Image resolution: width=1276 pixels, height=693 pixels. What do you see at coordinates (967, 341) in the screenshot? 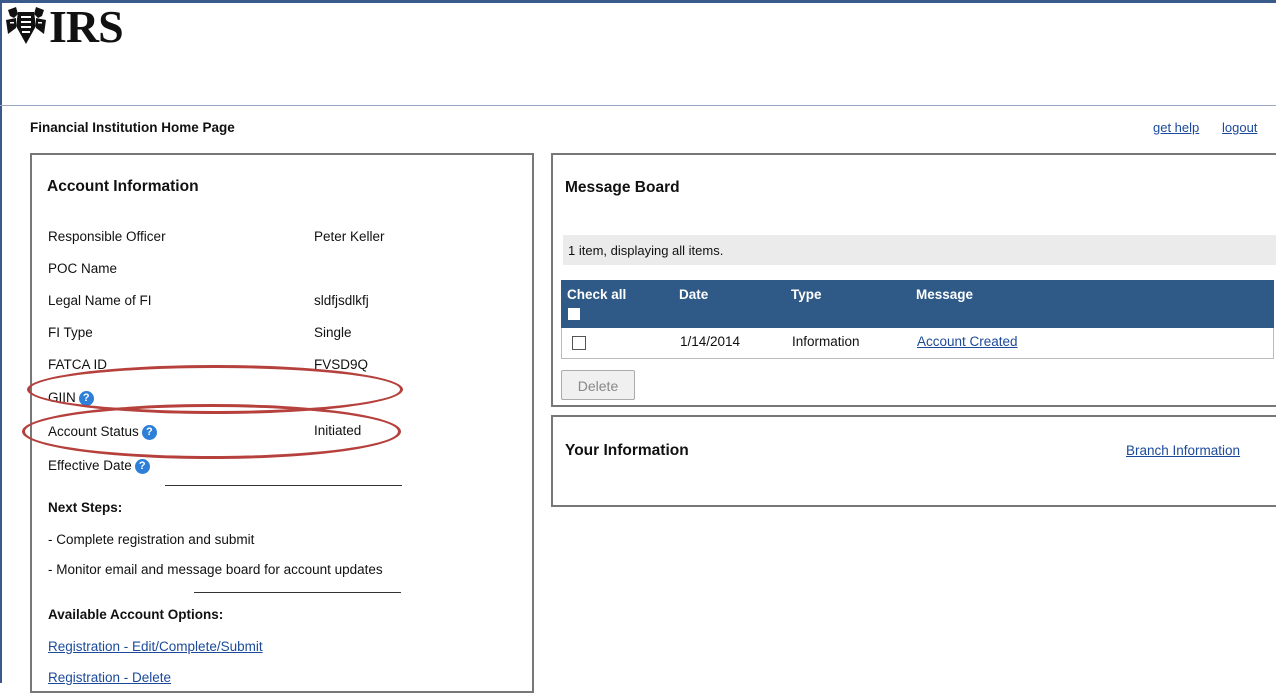
I see `row-message-link: Account Created` at bounding box center [967, 341].